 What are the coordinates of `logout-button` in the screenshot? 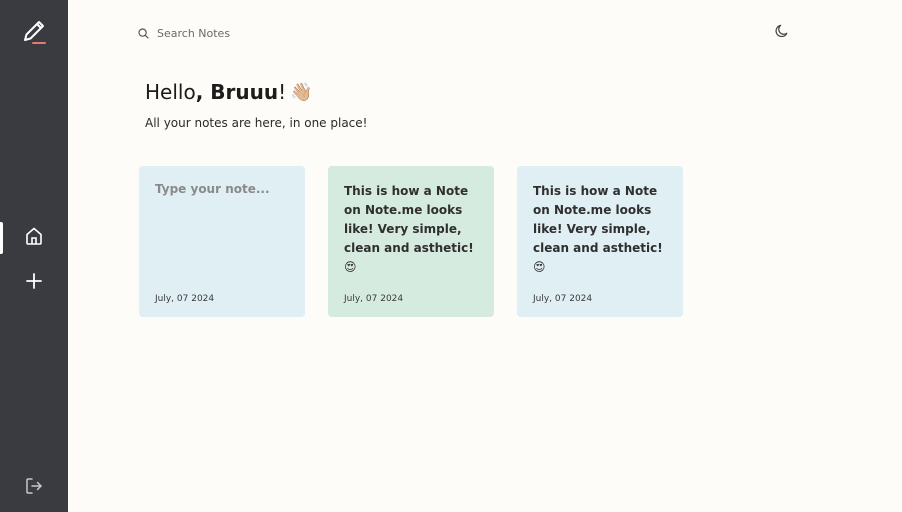 It's located at (34, 488).